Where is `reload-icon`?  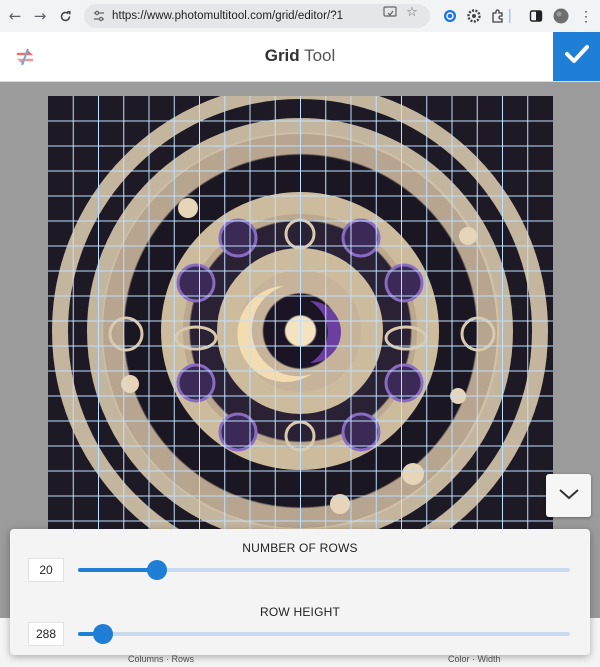
reload-icon is located at coordinates (65, 16).